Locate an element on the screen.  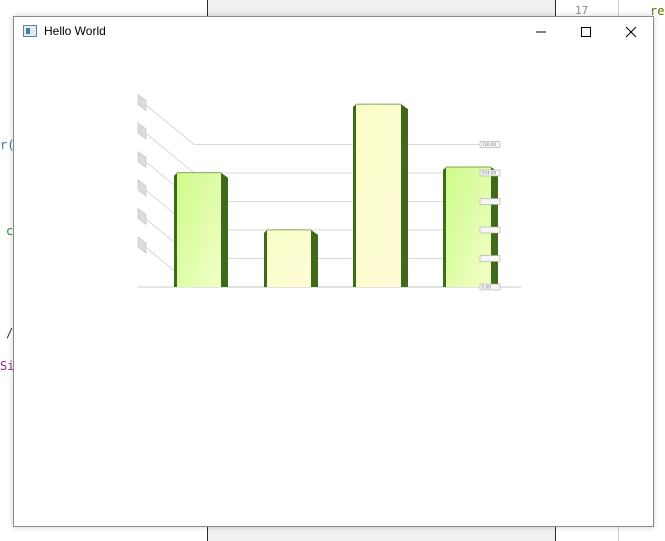
maximize-icon is located at coordinates (586, 32).